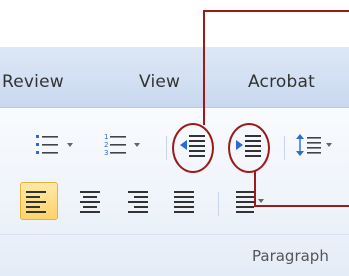  Describe the element at coordinates (36, 202) in the screenshot. I see `align-left-icon` at that location.